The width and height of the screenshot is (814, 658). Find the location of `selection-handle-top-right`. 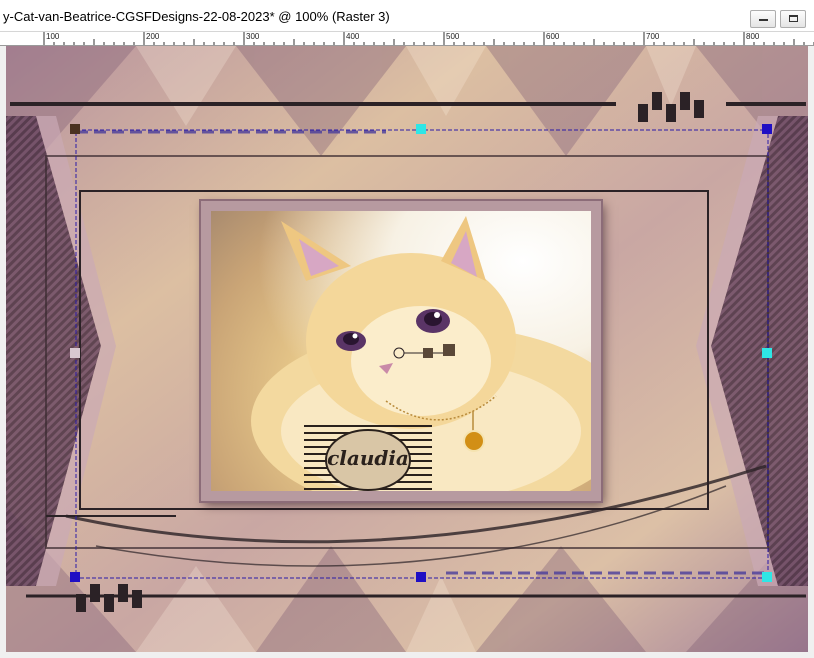

selection-handle-top-right is located at coordinates (767, 129).